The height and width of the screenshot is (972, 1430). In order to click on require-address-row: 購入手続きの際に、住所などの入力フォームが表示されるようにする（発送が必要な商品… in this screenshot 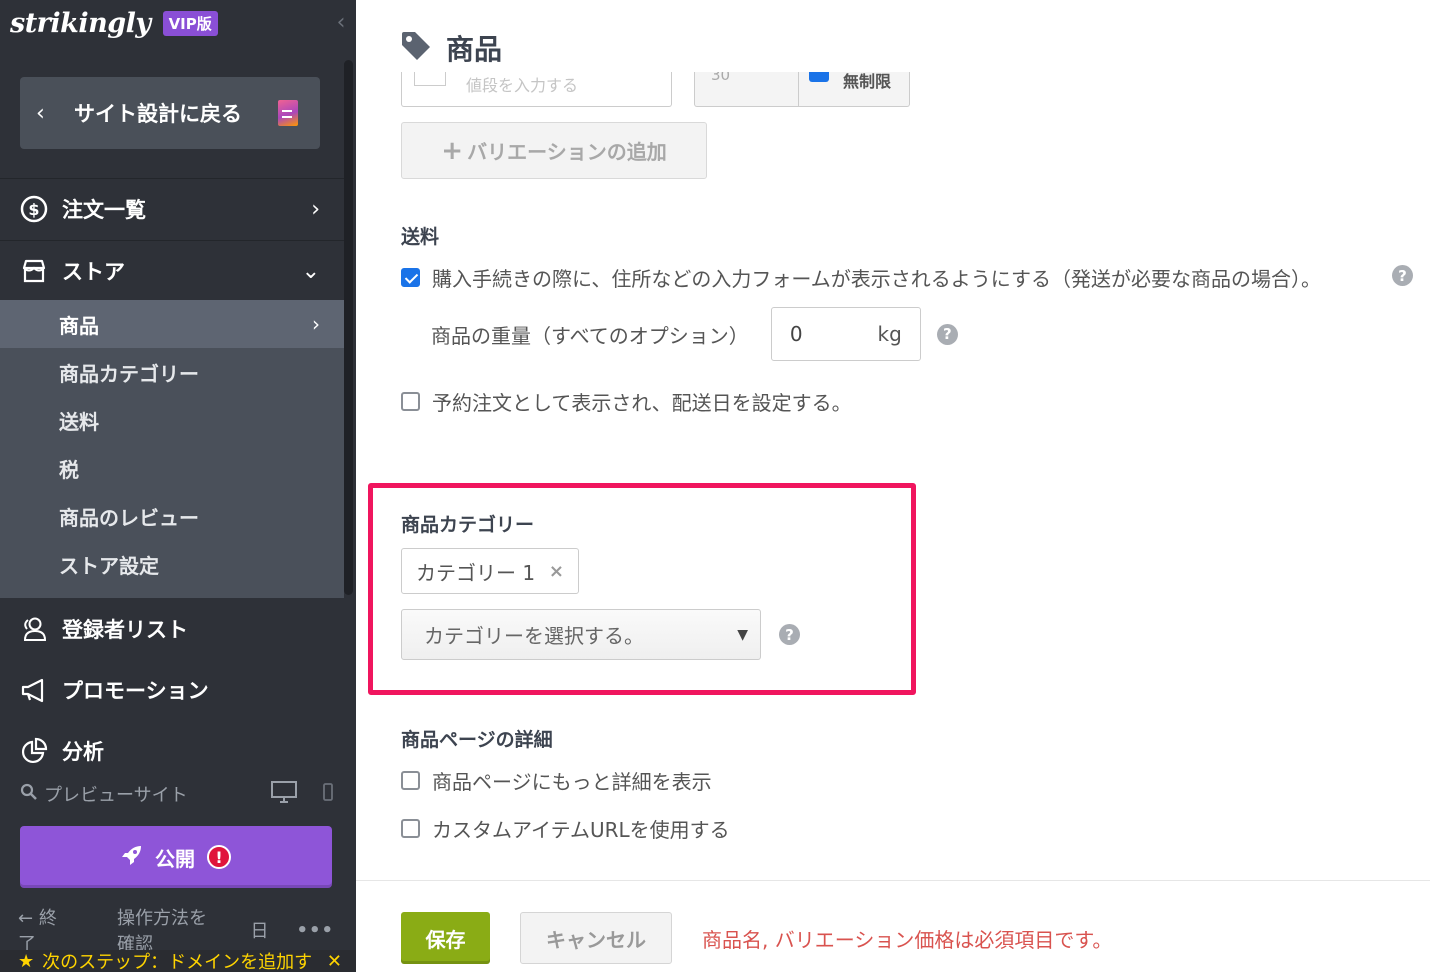, I will do `click(861, 277)`.